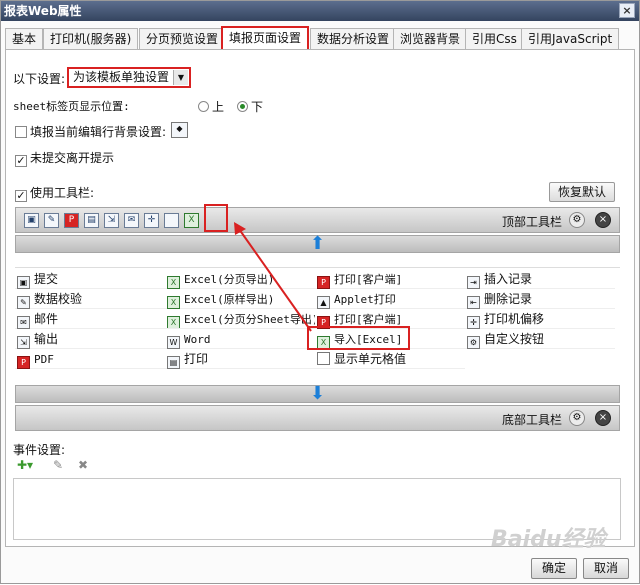 Image resolution: width=640 pixels, height=585 pixels. What do you see at coordinates (603, 418) in the screenshot?
I see `close-icon: ×` at bounding box center [603, 418].